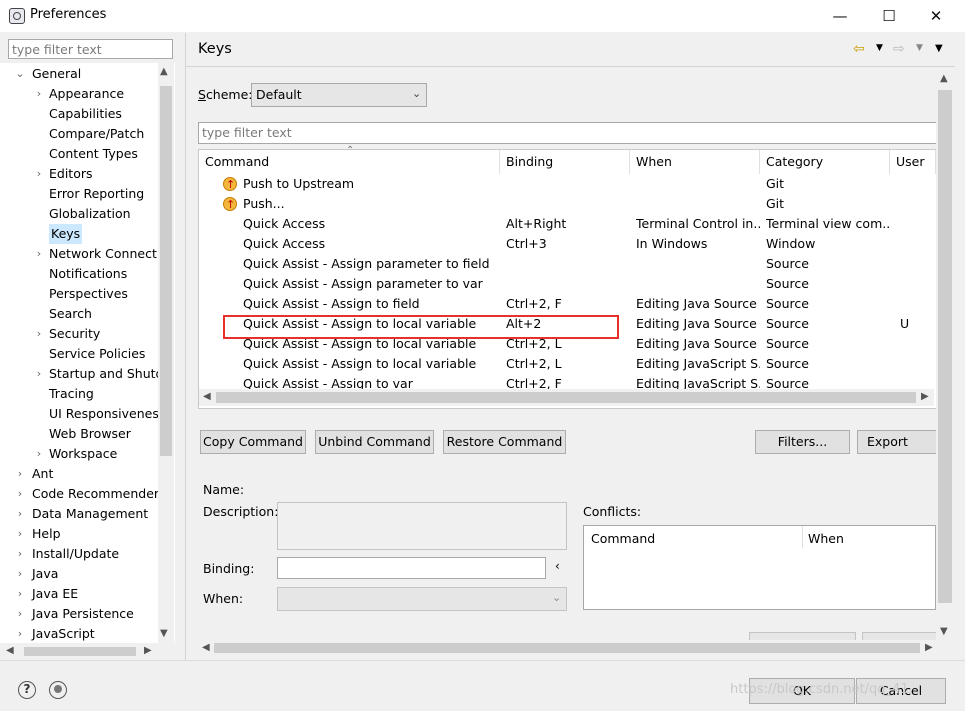 The width and height of the screenshot is (965, 711). What do you see at coordinates (104, 414) in the screenshot?
I see `tree-item: UI Responsivenes` at bounding box center [104, 414].